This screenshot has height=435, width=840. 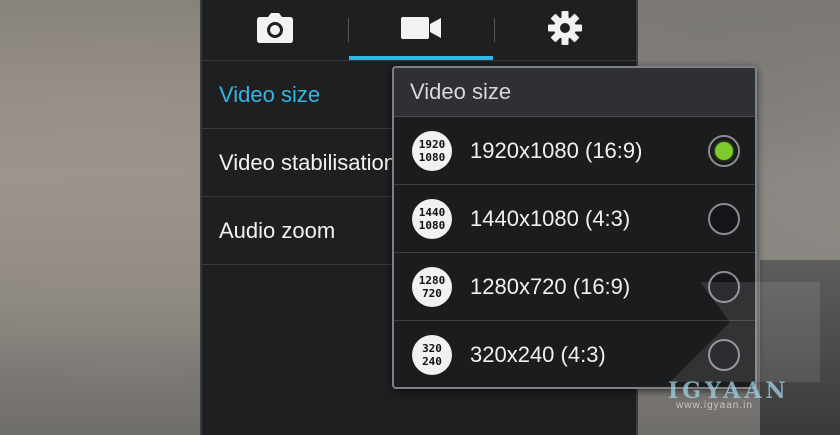 What do you see at coordinates (307, 162) in the screenshot?
I see `menu-item-label: Video stabilisation` at bounding box center [307, 162].